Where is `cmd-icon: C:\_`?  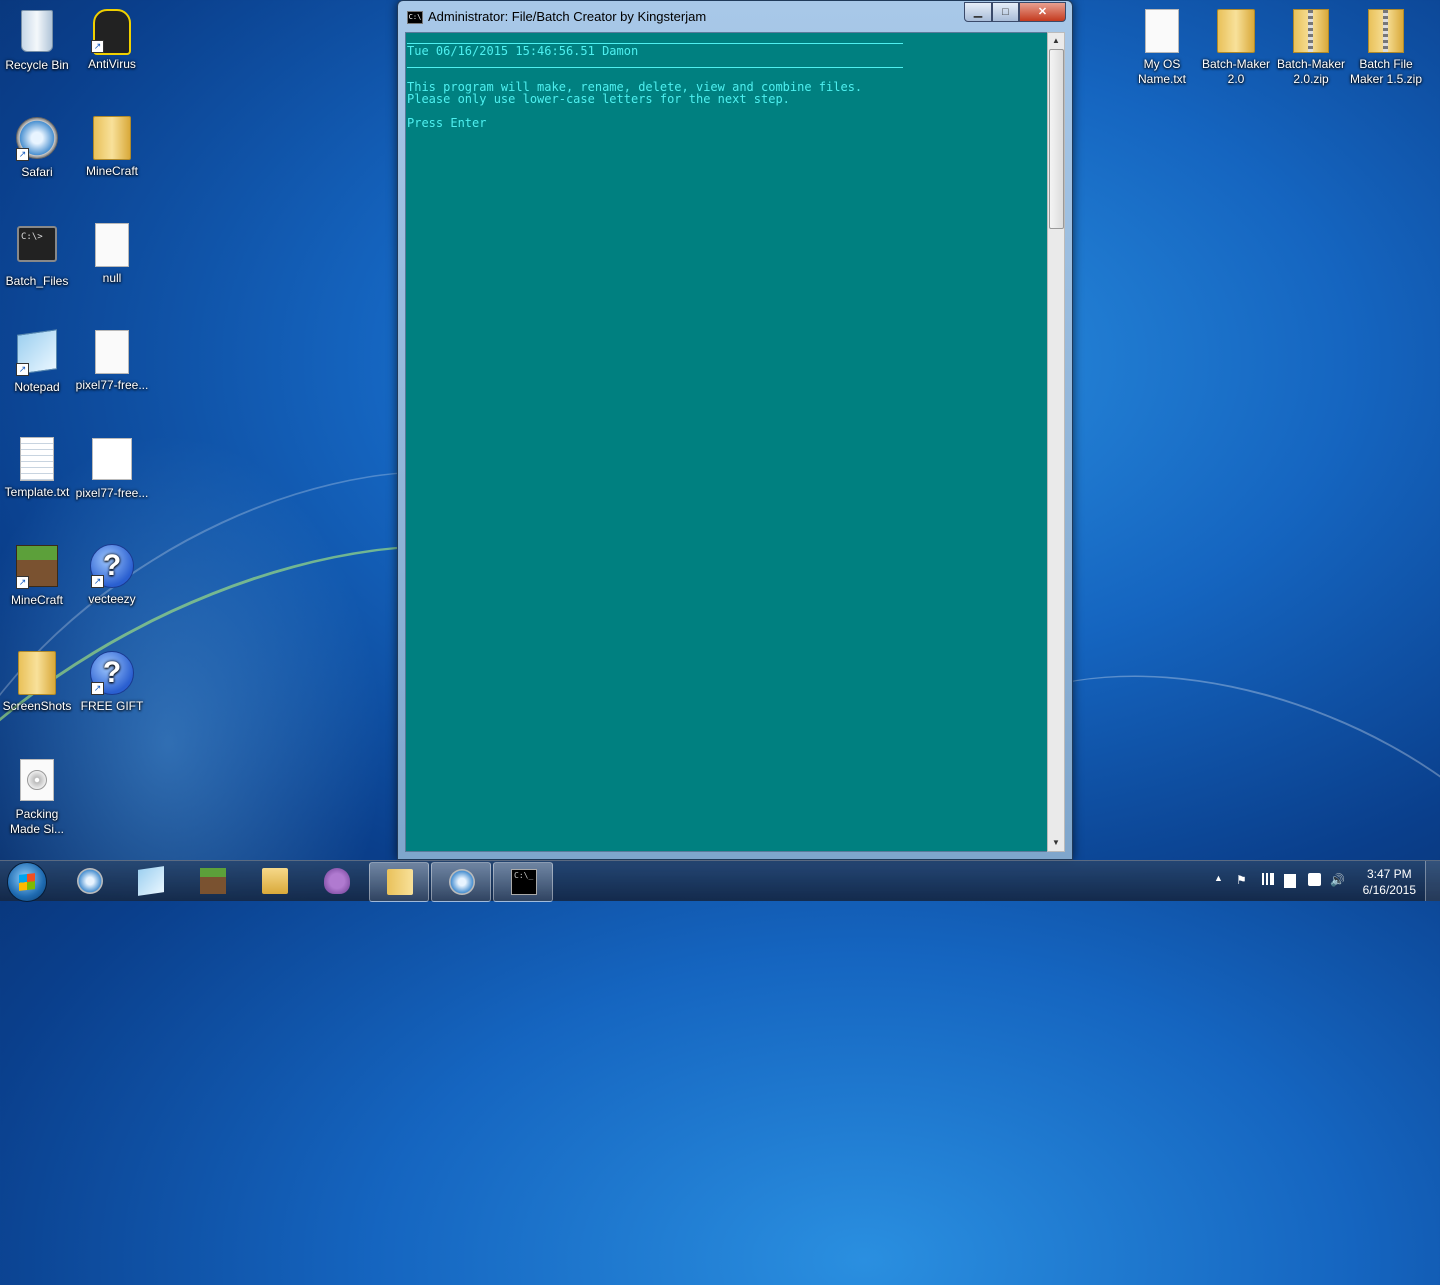
cmd-icon: C:\_ is located at coordinates (524, 882).